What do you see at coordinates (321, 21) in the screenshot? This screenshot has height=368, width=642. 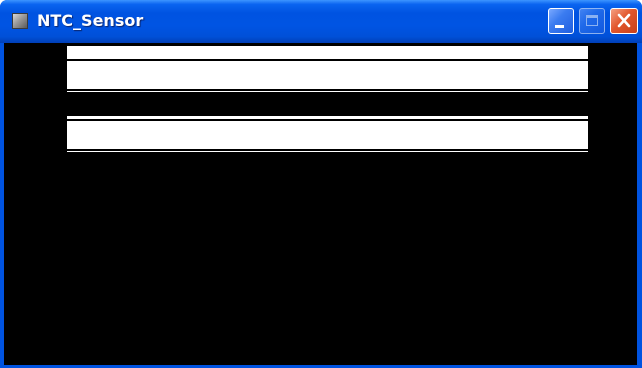 I see `title-bar: NTC_Sensor` at bounding box center [321, 21].